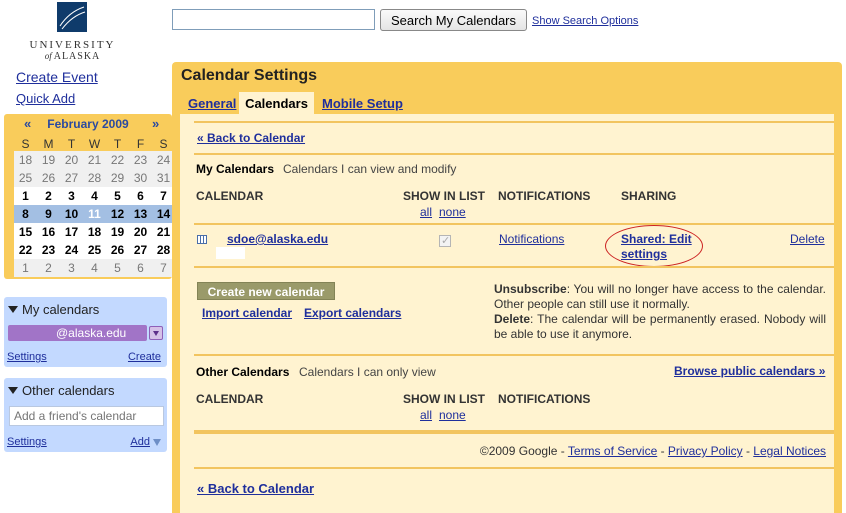 This screenshot has height=513, width=846. Describe the element at coordinates (117, 178) in the screenshot. I see `mini-calendar-day: 29` at that location.